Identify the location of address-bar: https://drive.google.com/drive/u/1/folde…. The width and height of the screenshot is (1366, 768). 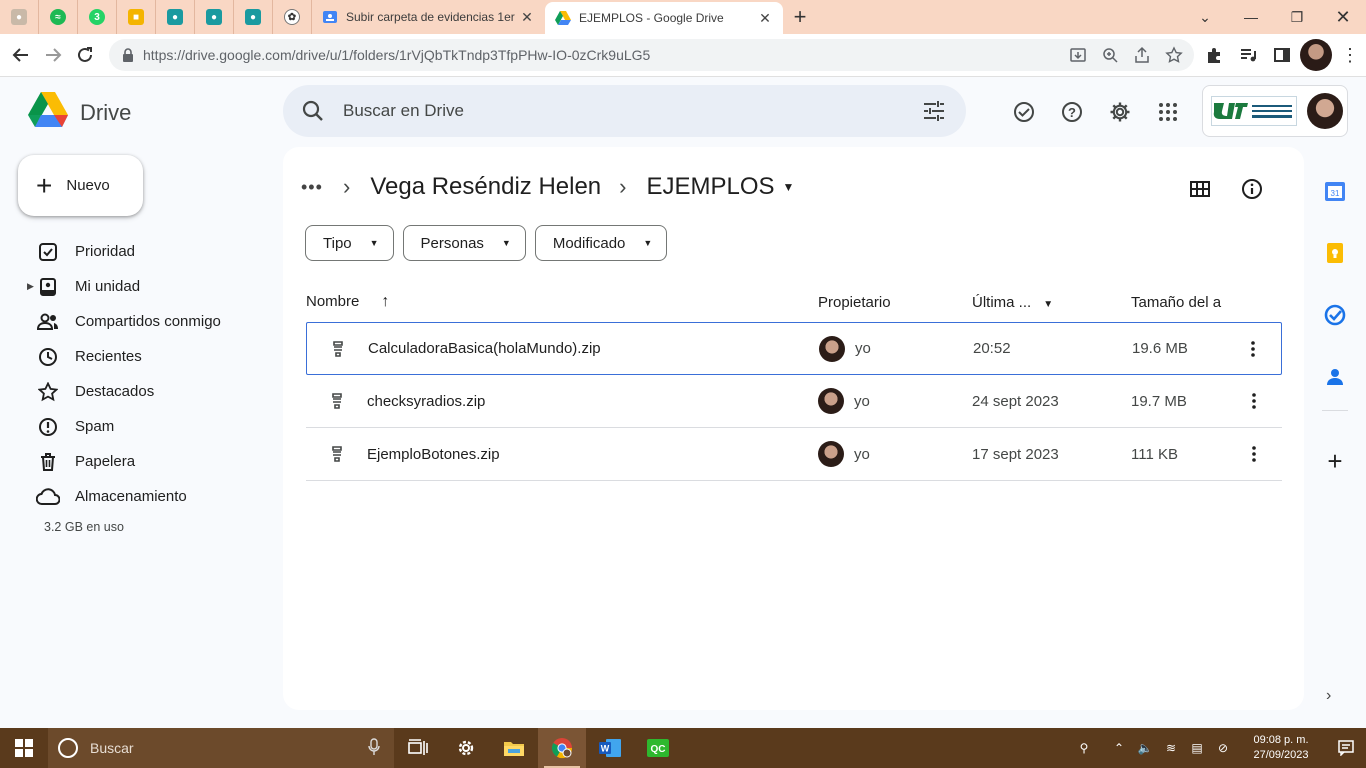
(651, 55).